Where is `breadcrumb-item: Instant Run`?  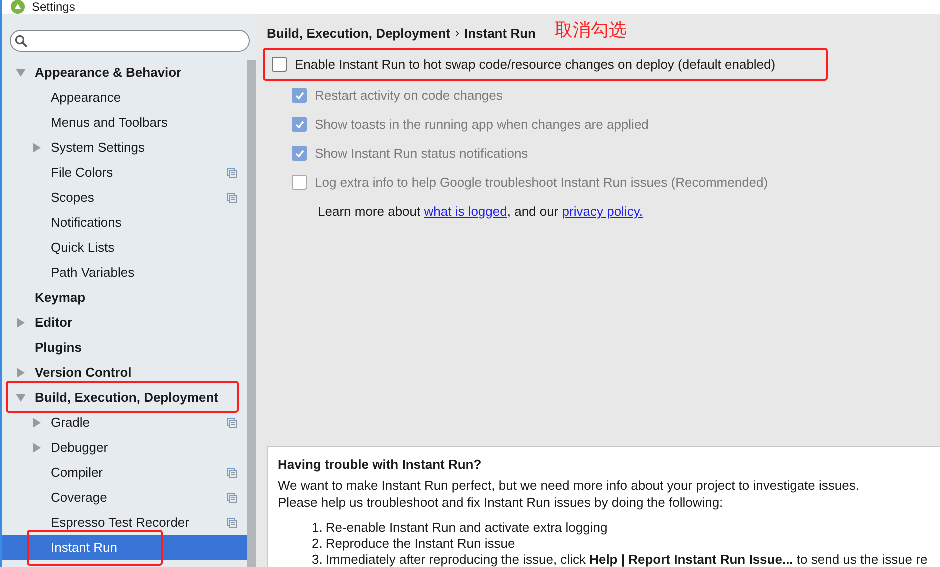 breadcrumb-item: Instant Run is located at coordinates (500, 33).